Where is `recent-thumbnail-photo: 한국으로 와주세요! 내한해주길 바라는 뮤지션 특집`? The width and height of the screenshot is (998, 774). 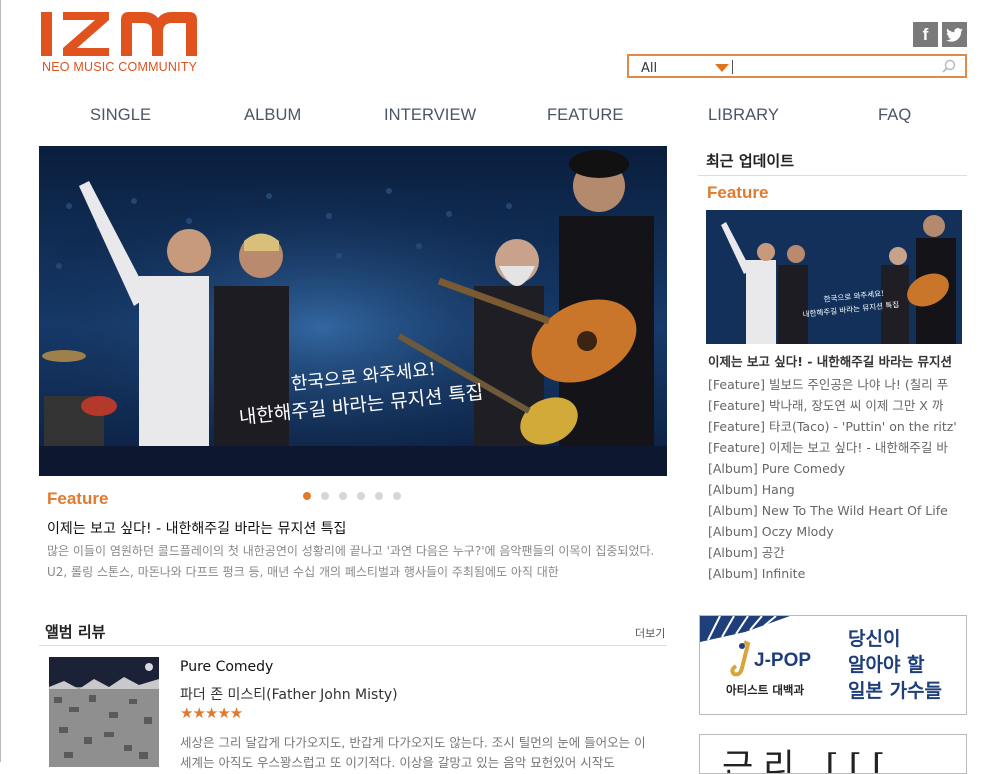
recent-thumbnail-photo: 한국으로 와주세요! 내한해주길 바라는 뮤지션 특집 is located at coordinates (834, 277).